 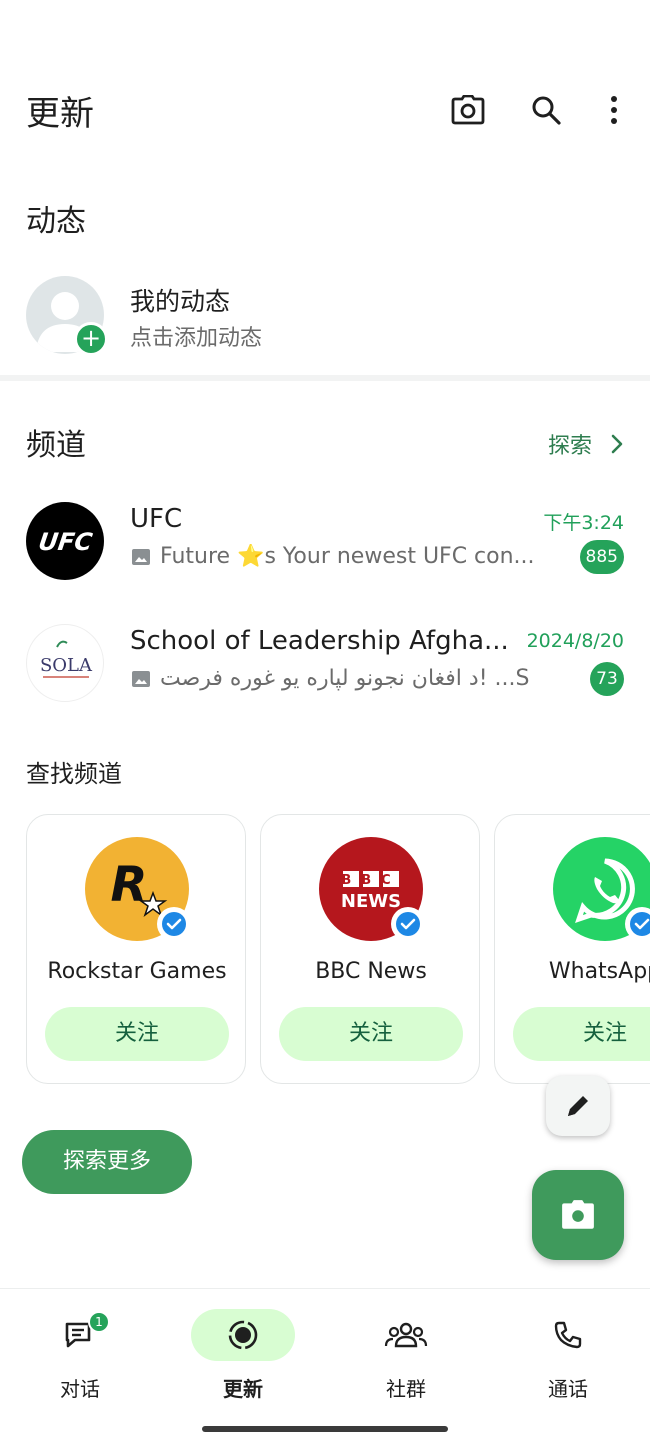 I want to click on nav-label: 对话, so click(x=80, y=1389).